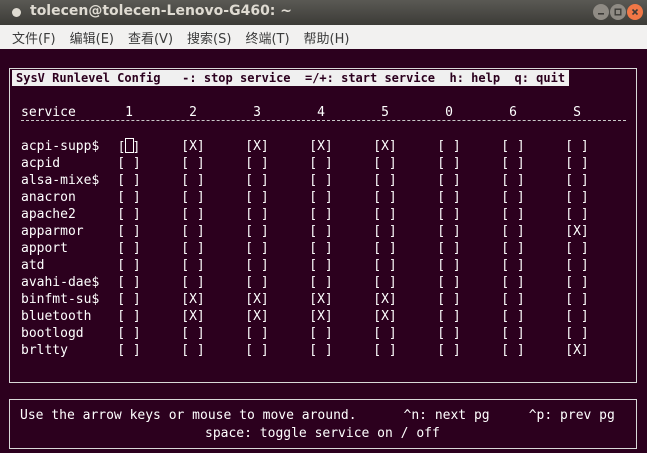  Describe the element at coordinates (60, 299) in the screenshot. I see `service-name: binfmt-su$` at that location.